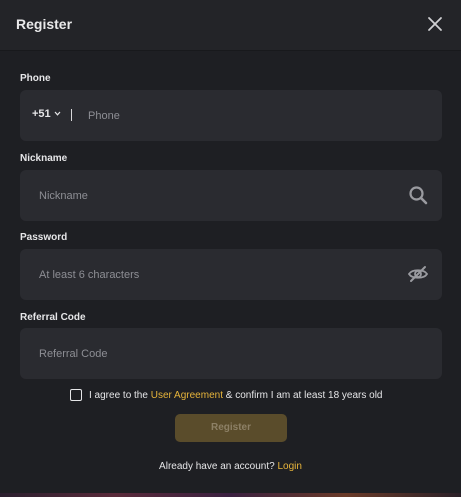 The image size is (461, 497). I want to click on agreement-suffix: & confirm I am at least 18 years old, so click(302, 395).